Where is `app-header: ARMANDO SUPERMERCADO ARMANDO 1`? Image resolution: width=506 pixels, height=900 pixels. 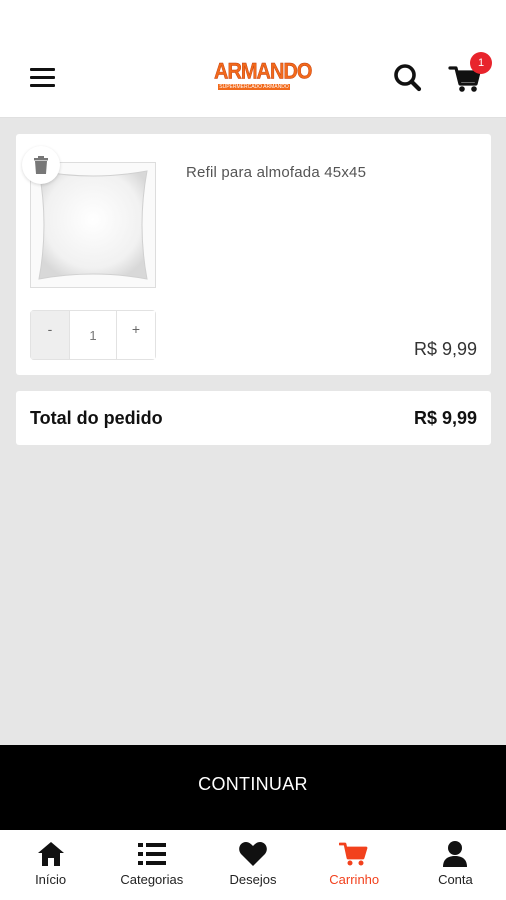 app-header: ARMANDO SUPERMERCADO ARMANDO 1 is located at coordinates (253, 79).